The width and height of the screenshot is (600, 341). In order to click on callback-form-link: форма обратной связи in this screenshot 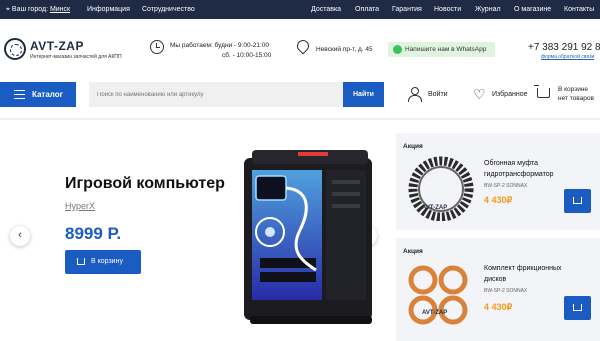, I will do `click(567, 57)`.